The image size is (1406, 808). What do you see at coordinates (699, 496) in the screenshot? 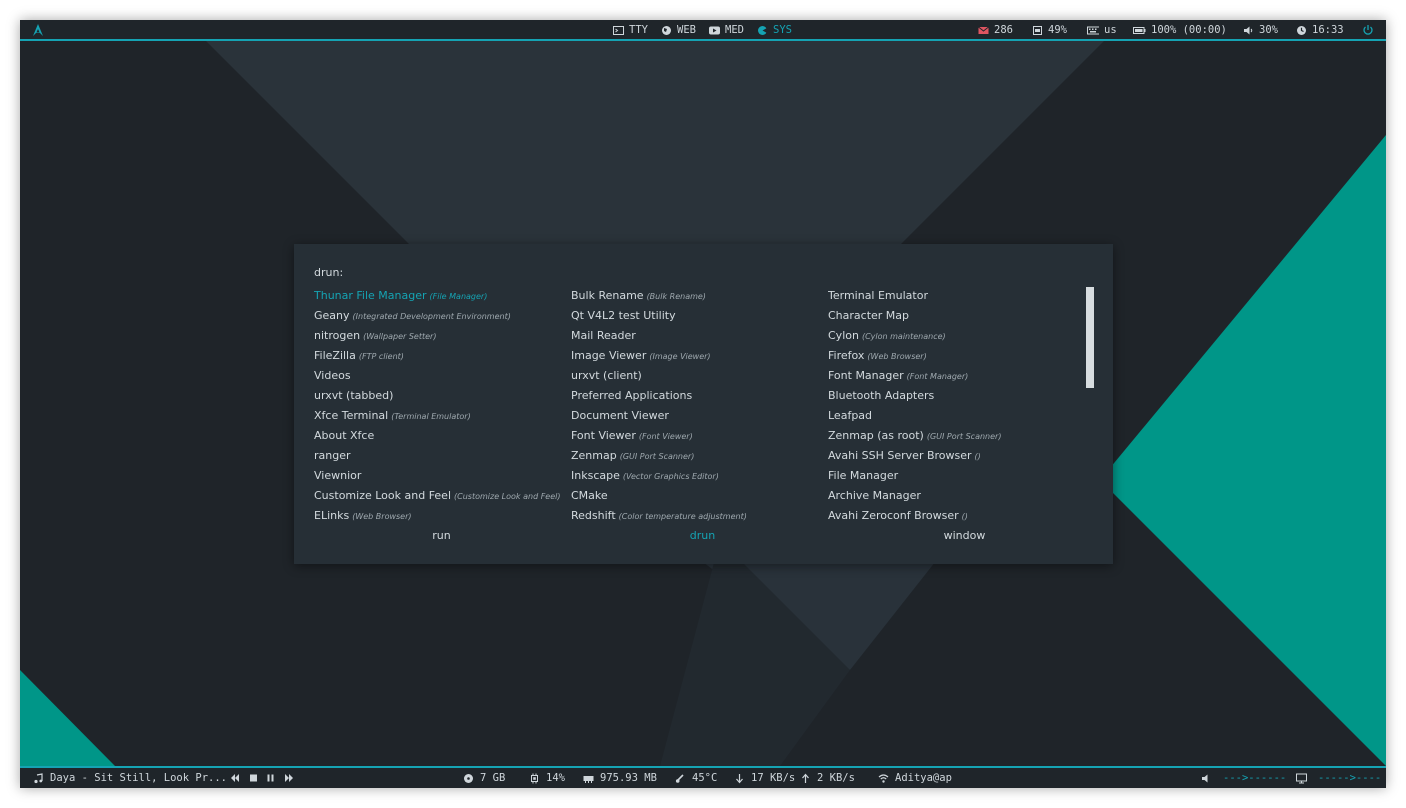
I see `launcher-entry: CMake` at bounding box center [699, 496].